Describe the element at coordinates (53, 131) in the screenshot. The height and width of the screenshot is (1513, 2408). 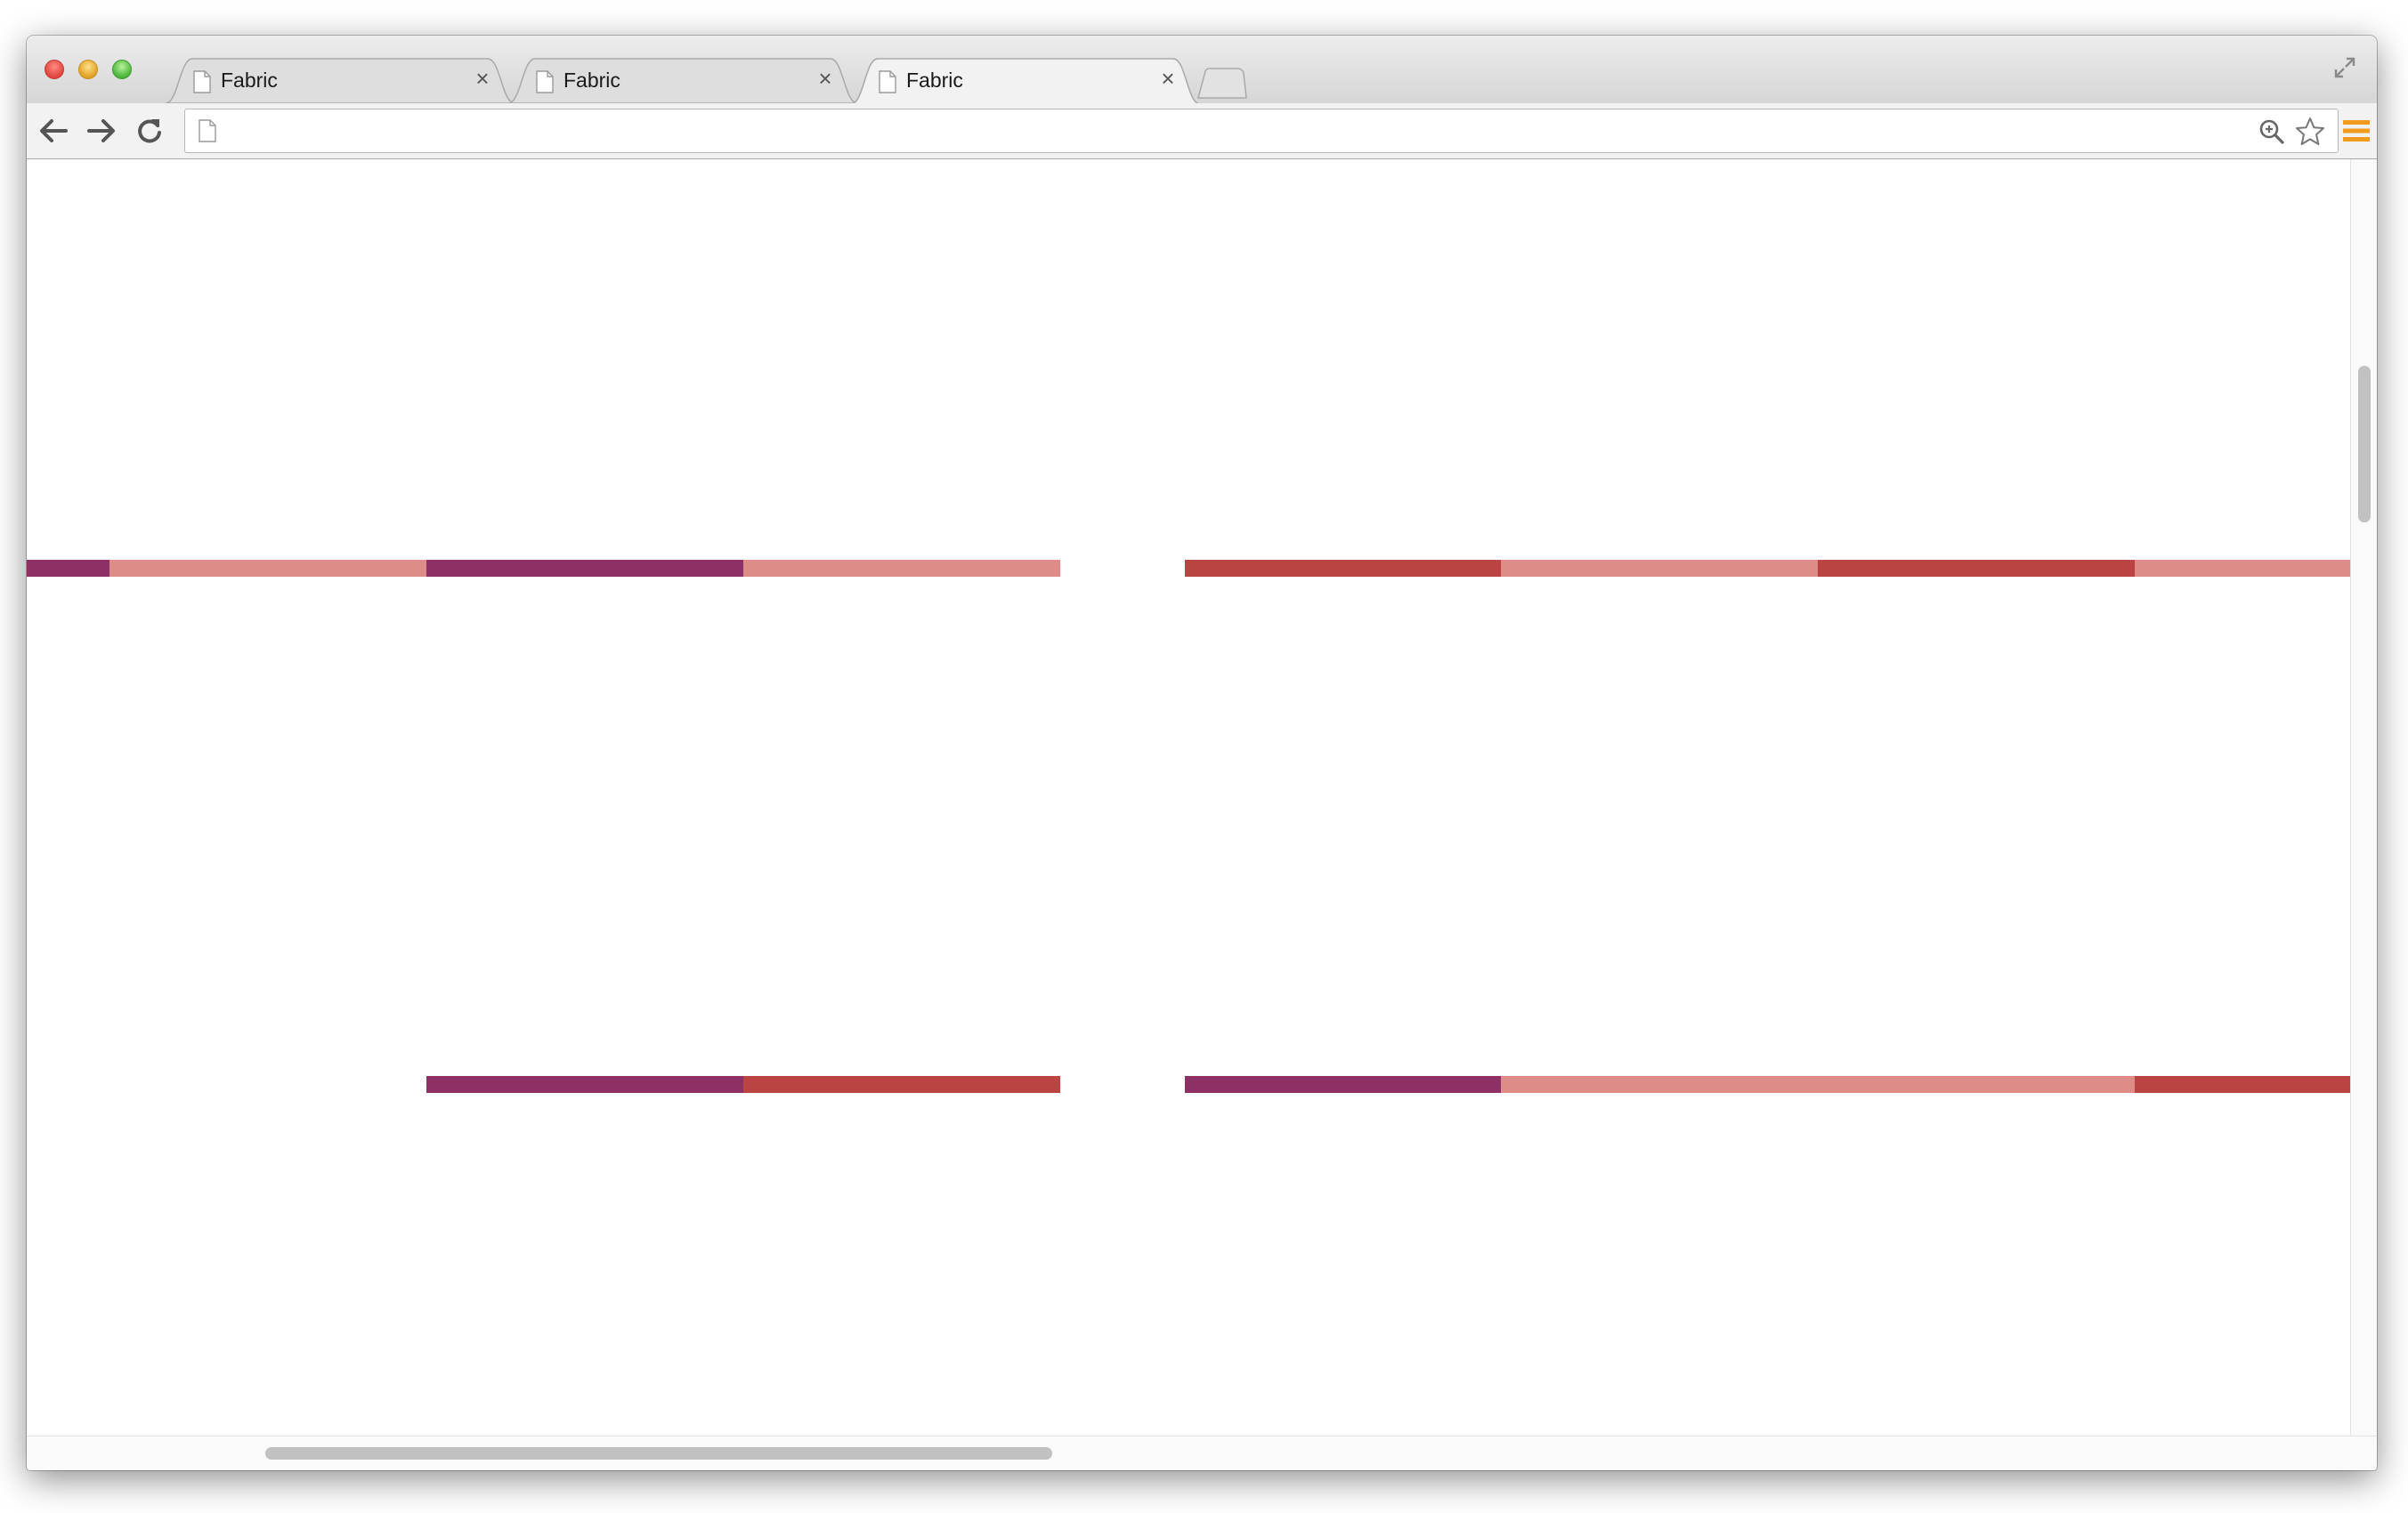
I see `back-arrow-icon` at that location.